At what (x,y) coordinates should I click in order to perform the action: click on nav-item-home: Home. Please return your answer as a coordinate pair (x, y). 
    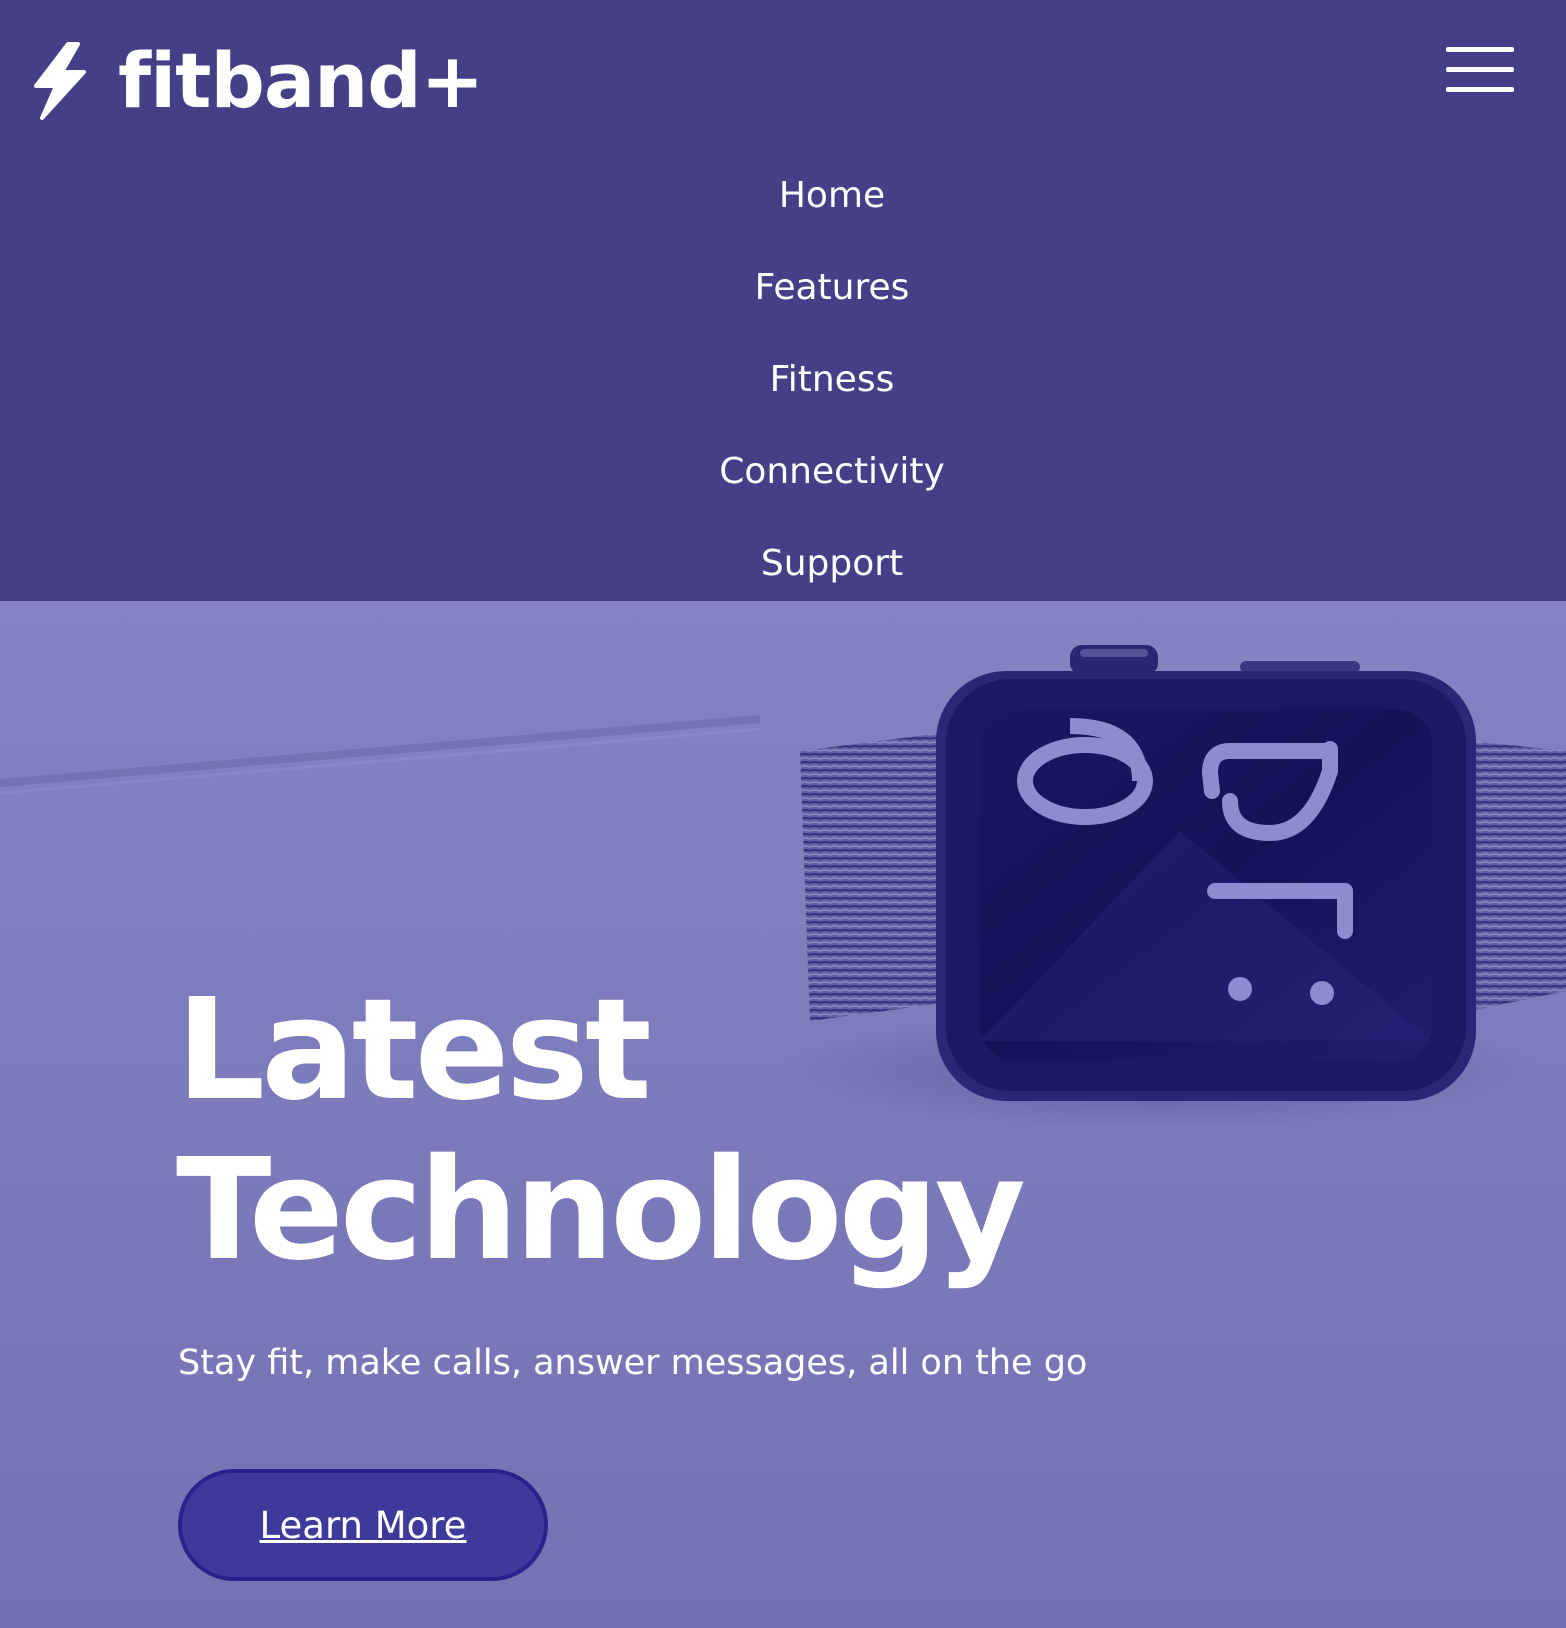
    Looking at the image, I should click on (783, 196).